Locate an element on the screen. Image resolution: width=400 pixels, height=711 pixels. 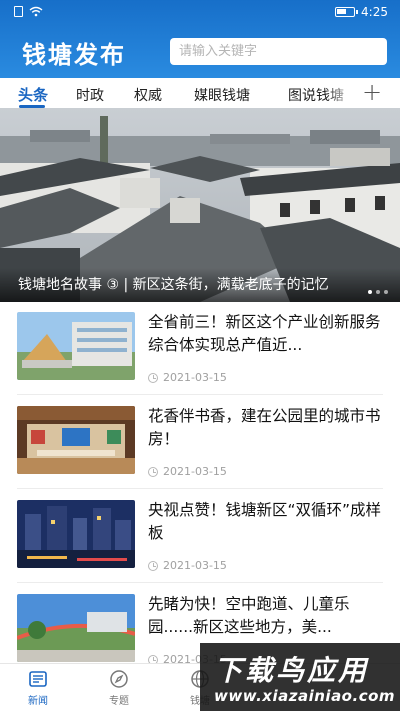
add-channel-icon: + is located at coordinates (372, 92).